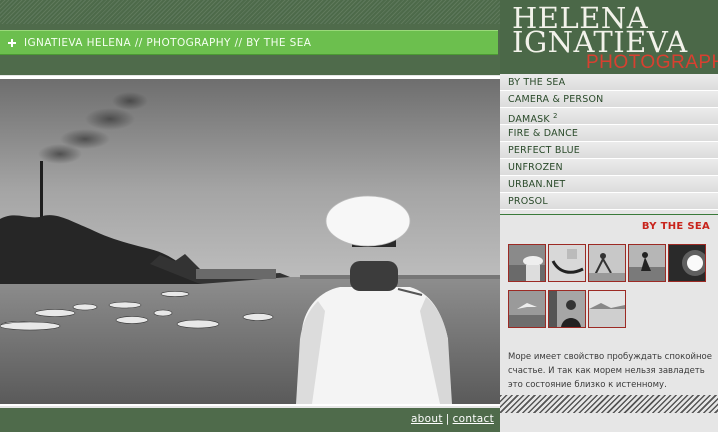 This screenshot has width=718, height=432. What do you see at coordinates (609, 82) in the screenshot?
I see `menu-item-by-the-sea: BY THE SEA` at bounding box center [609, 82].